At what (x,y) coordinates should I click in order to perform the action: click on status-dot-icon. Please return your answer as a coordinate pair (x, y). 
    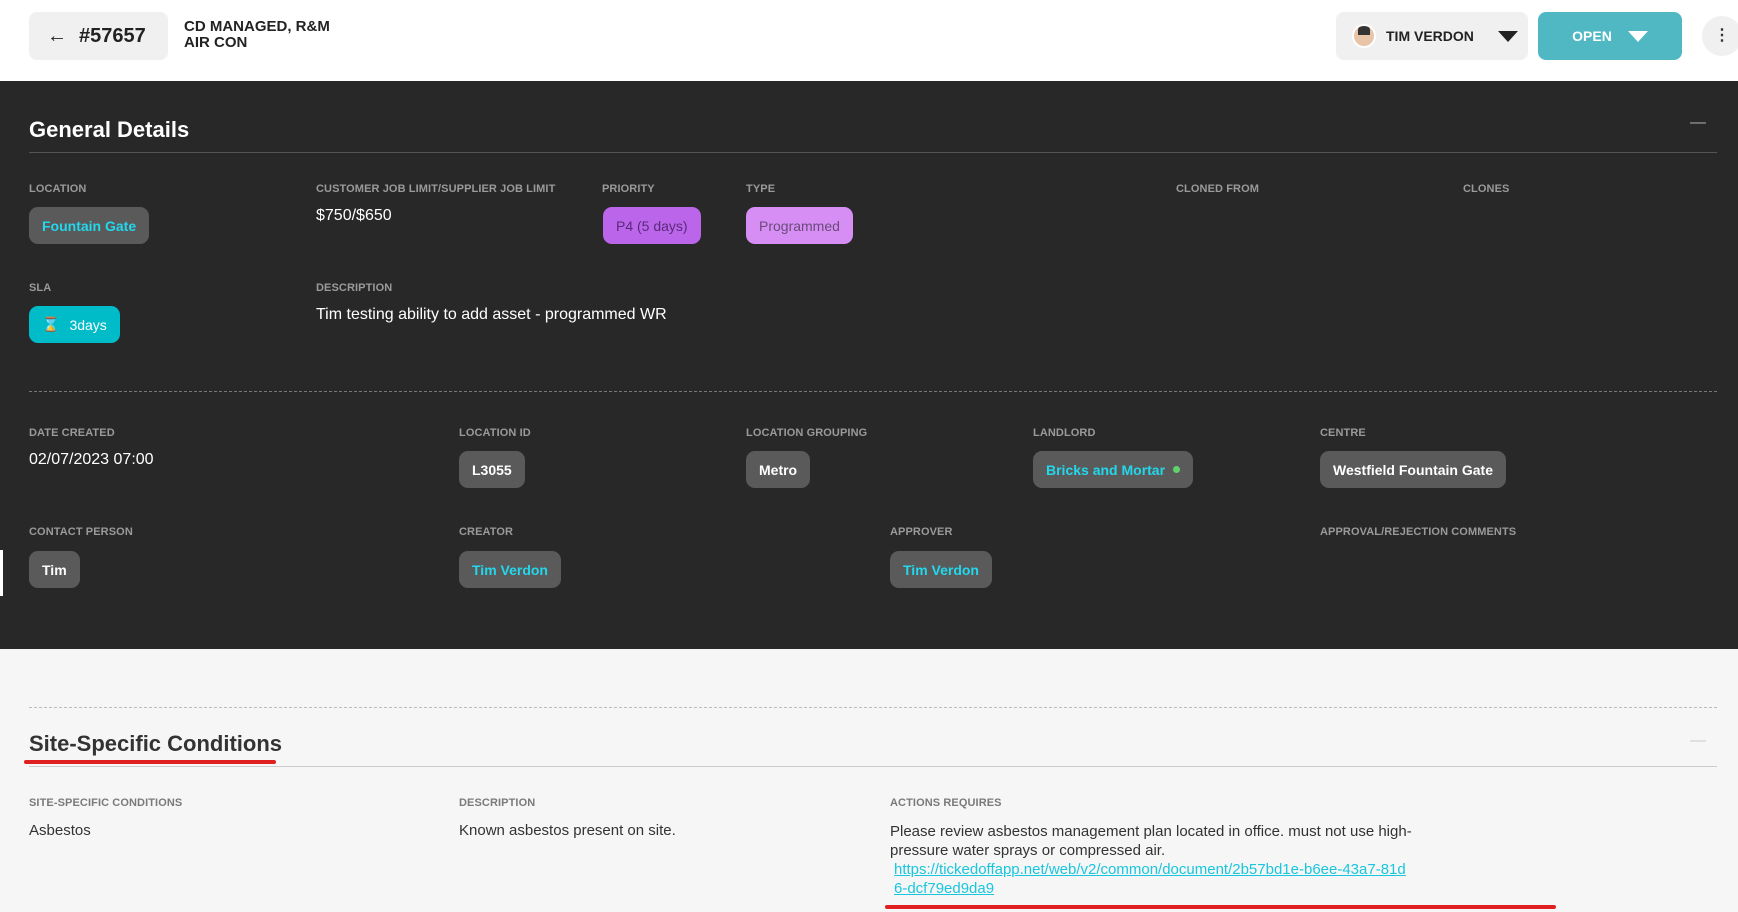
    Looking at the image, I should click on (1177, 469).